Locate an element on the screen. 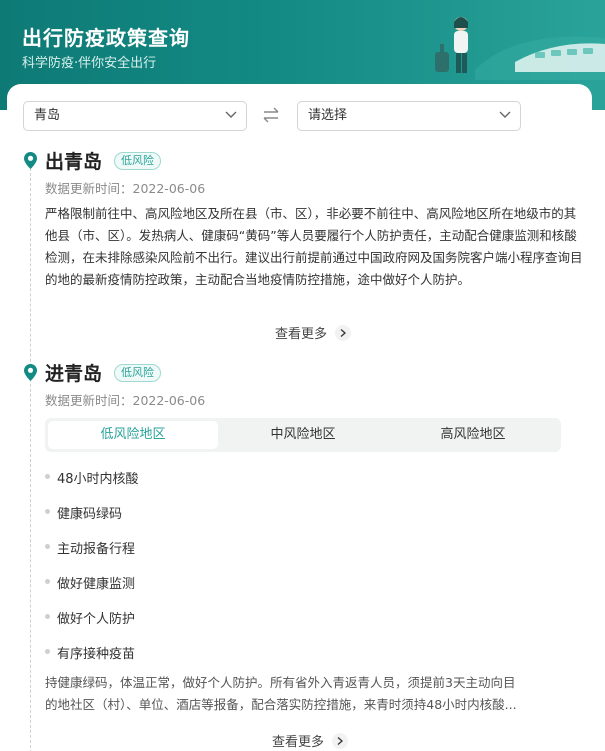 The image size is (605, 751). risk-level-tabs: 低风险地区 中风险地区 高风险地区 is located at coordinates (303, 435).